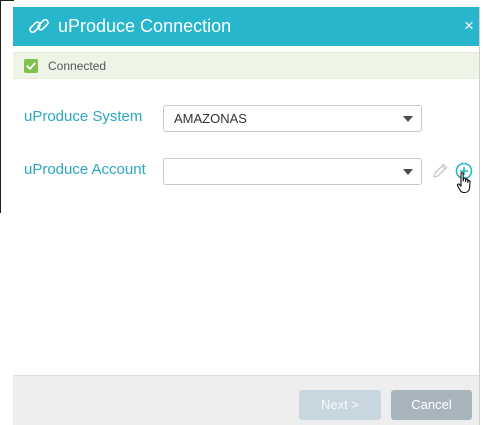  What do you see at coordinates (210, 118) in the screenshot?
I see `system-select-value: AMAZONAS` at bounding box center [210, 118].